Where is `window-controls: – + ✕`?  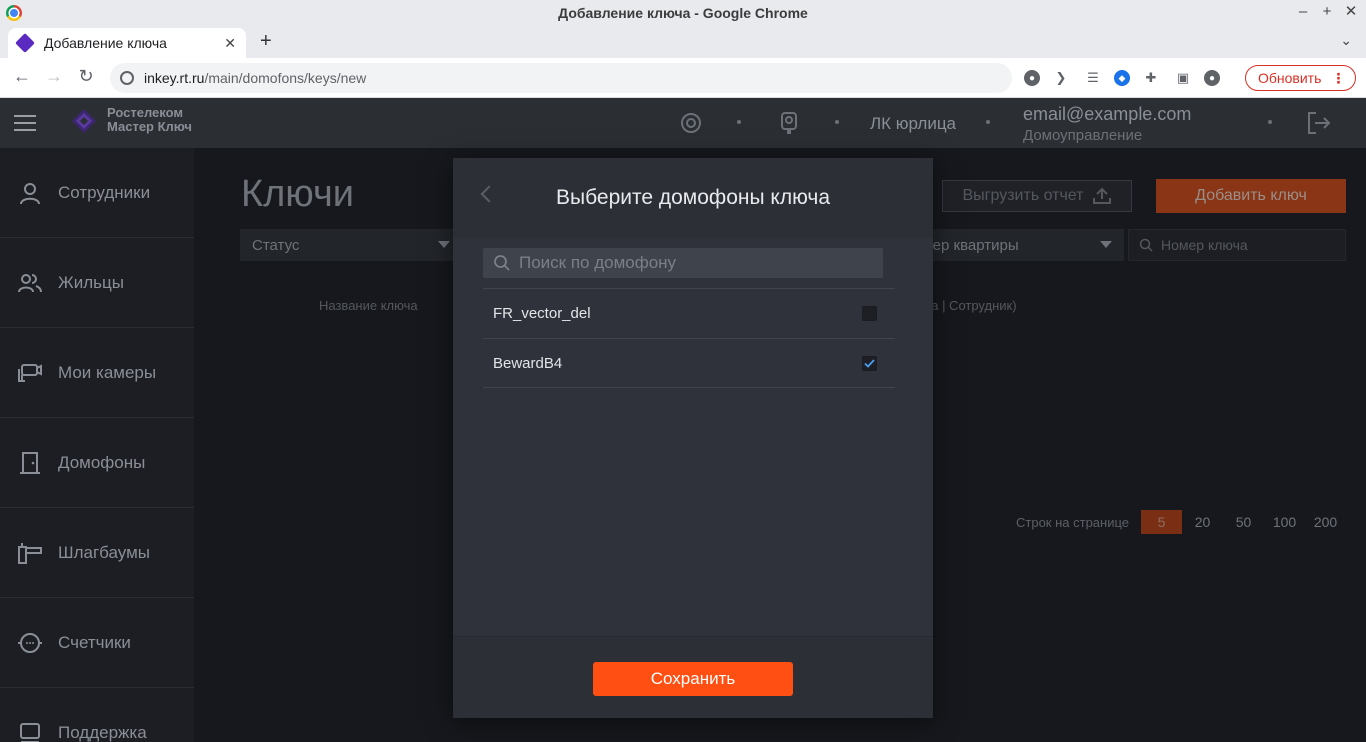
window-controls: – + ✕ is located at coordinates (1327, 12).